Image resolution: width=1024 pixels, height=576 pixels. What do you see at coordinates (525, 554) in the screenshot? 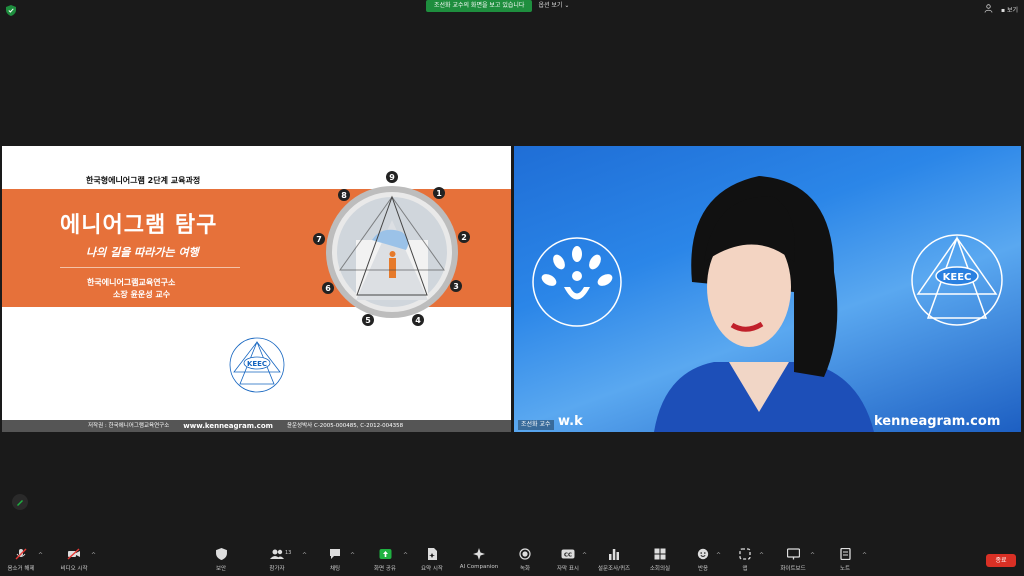
I see `record-icon` at bounding box center [525, 554].